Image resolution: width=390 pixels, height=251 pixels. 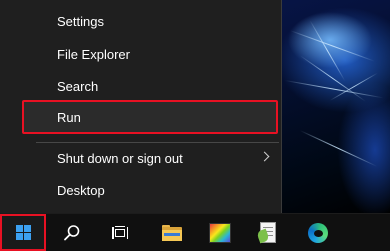 I want to click on search-icon, so click(x=72, y=232).